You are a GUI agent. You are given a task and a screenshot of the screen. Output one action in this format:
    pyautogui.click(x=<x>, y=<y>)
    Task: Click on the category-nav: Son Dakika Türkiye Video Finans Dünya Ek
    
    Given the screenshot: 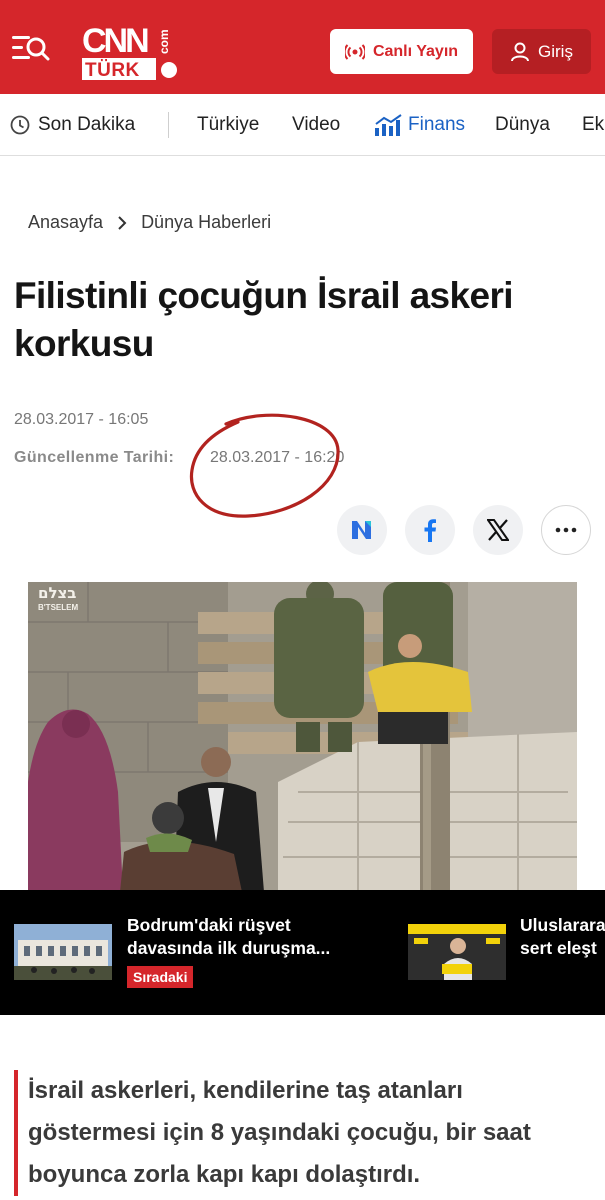 What is the action you would take?
    pyautogui.click(x=302, y=125)
    